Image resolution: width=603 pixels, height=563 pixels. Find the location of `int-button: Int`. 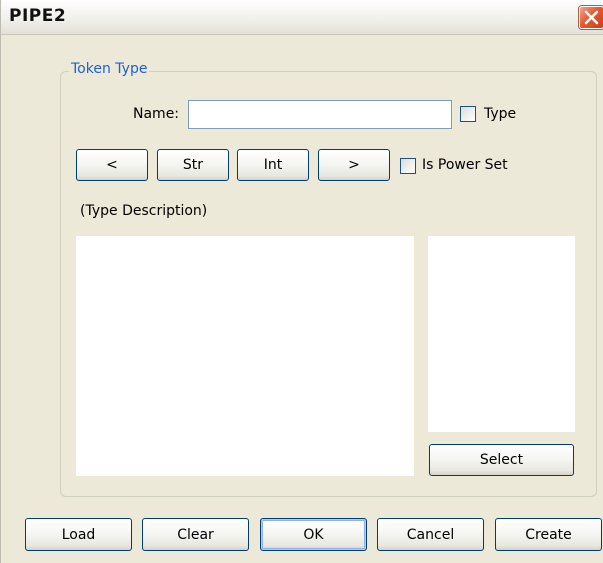

int-button: Int is located at coordinates (273, 165).